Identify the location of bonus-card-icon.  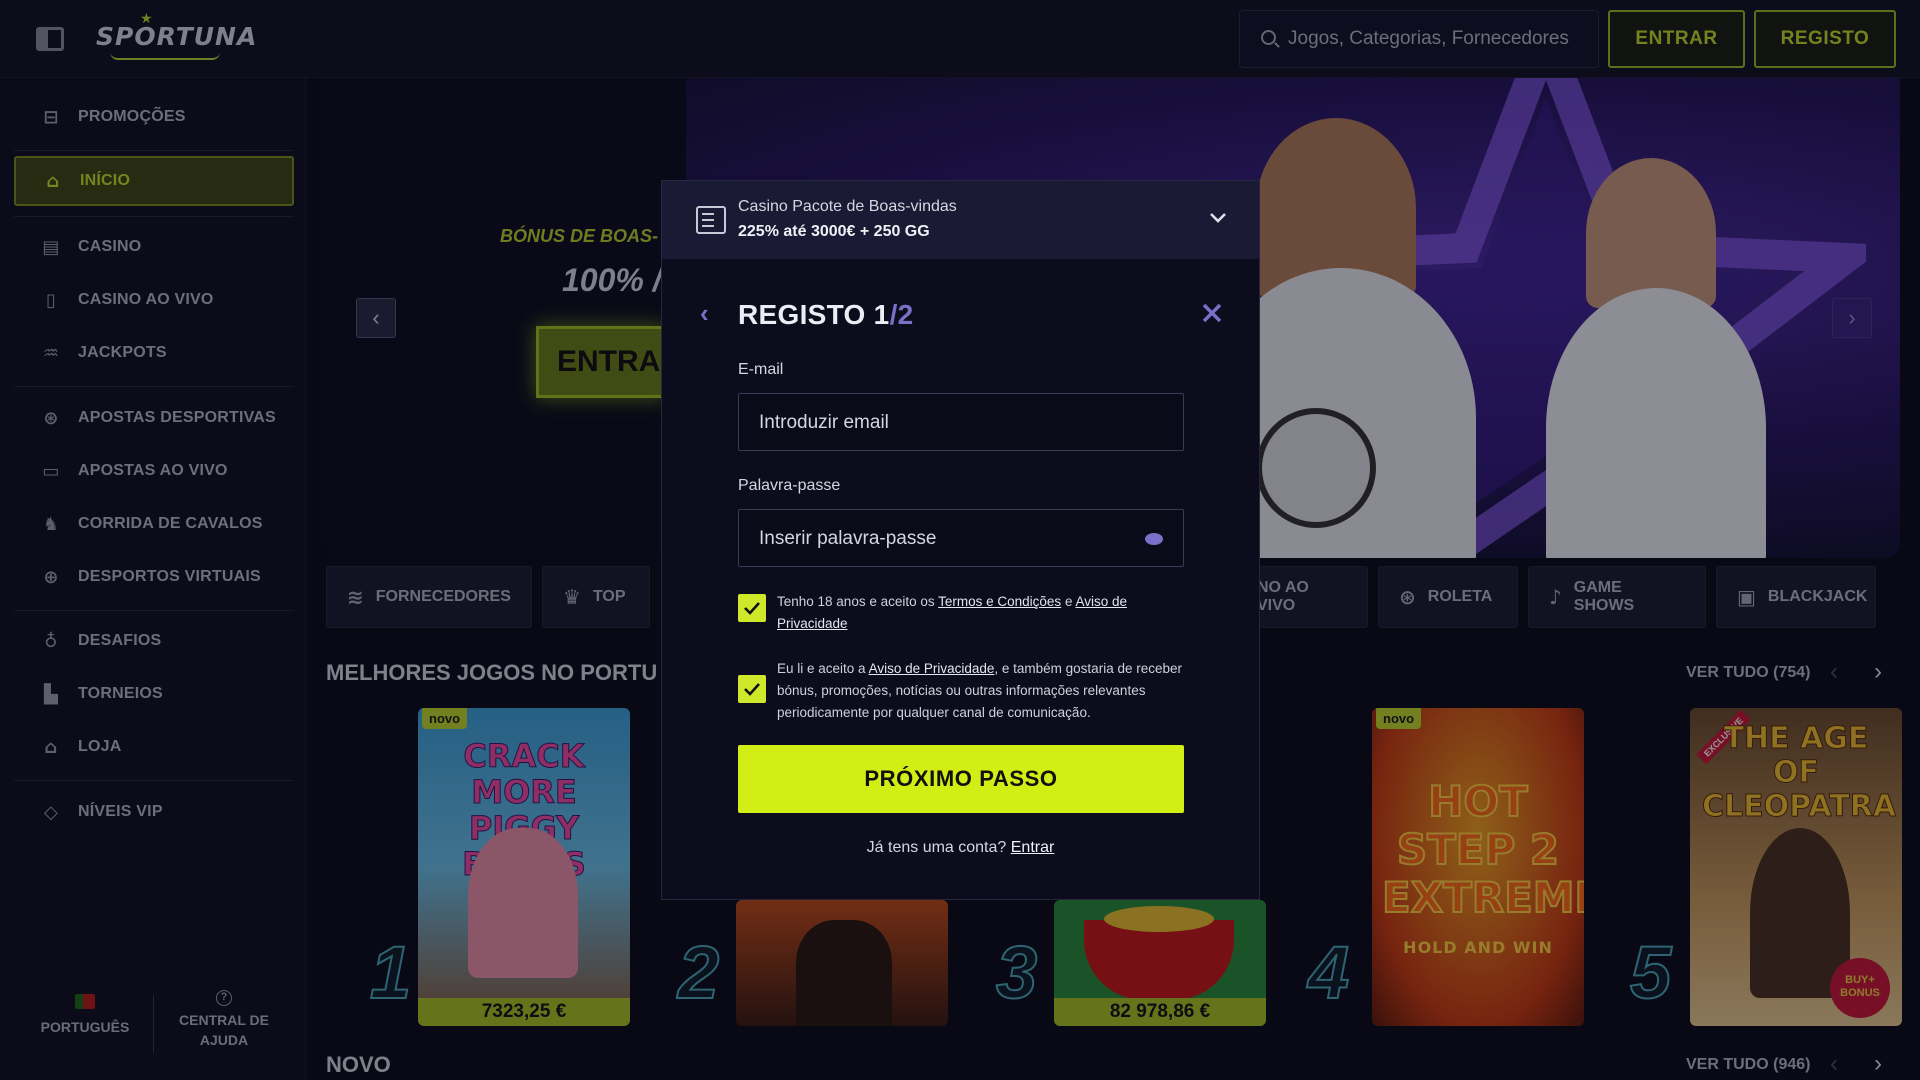
(711, 220).